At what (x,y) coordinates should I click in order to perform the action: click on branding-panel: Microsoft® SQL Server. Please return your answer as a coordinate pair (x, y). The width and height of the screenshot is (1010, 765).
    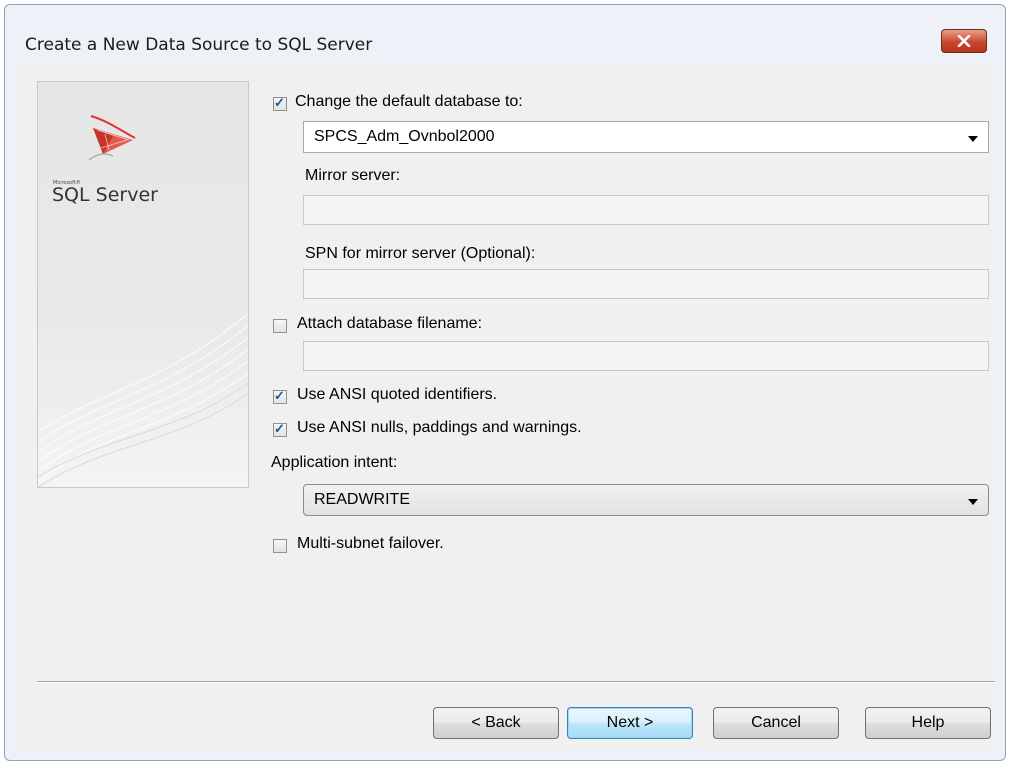
    Looking at the image, I should click on (143, 284).